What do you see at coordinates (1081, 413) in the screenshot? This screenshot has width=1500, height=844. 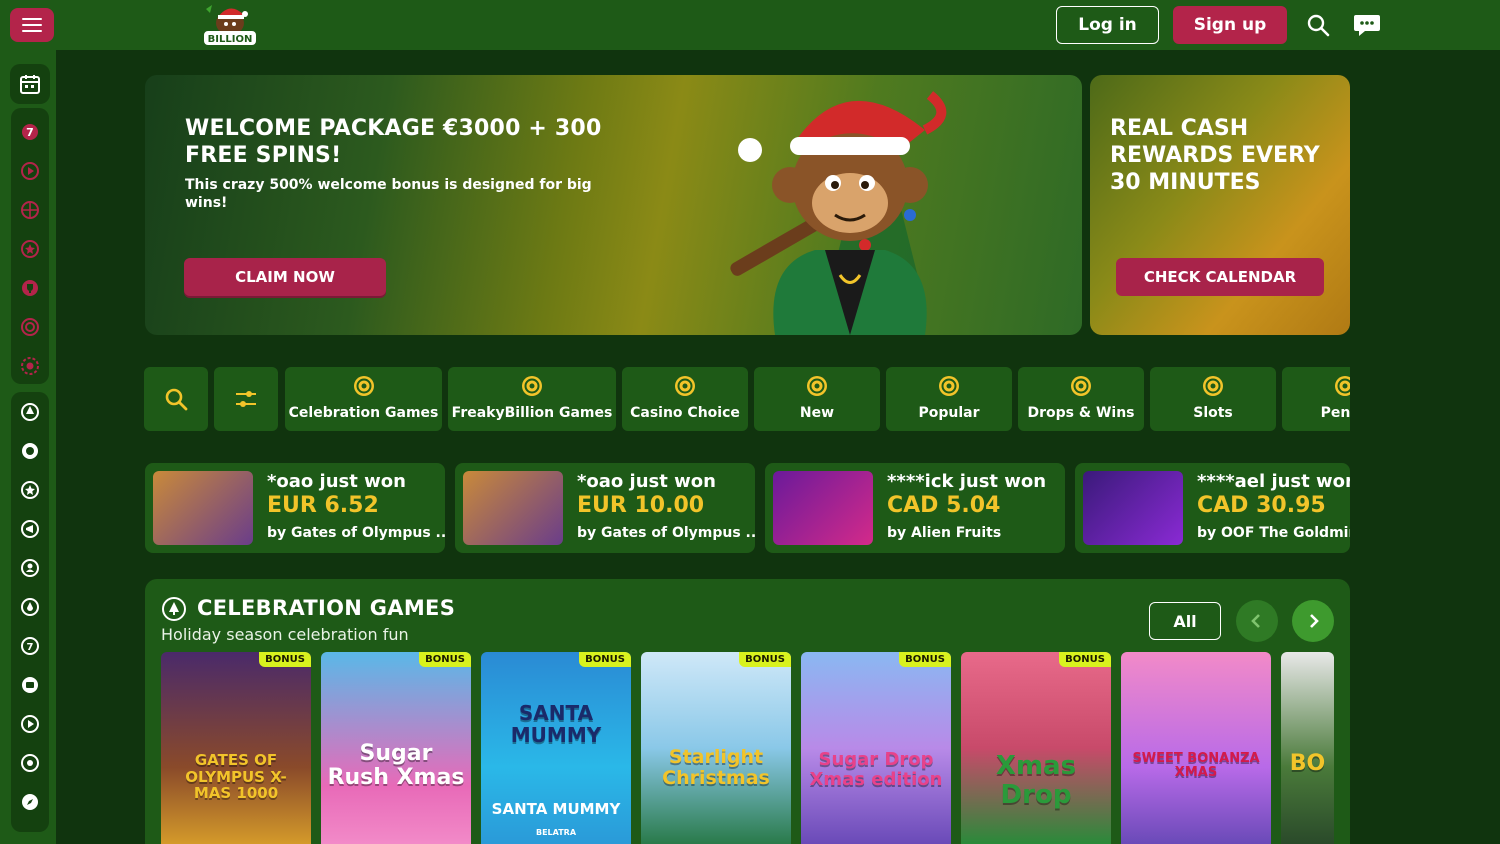 I see `category-label: Drops & Wins` at bounding box center [1081, 413].